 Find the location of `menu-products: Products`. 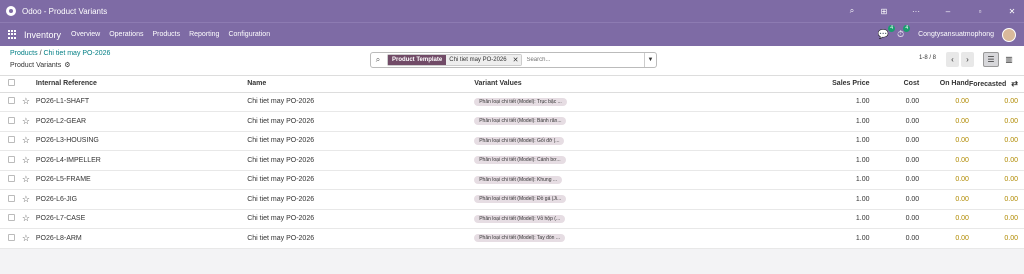

menu-products: Products is located at coordinates (166, 34).